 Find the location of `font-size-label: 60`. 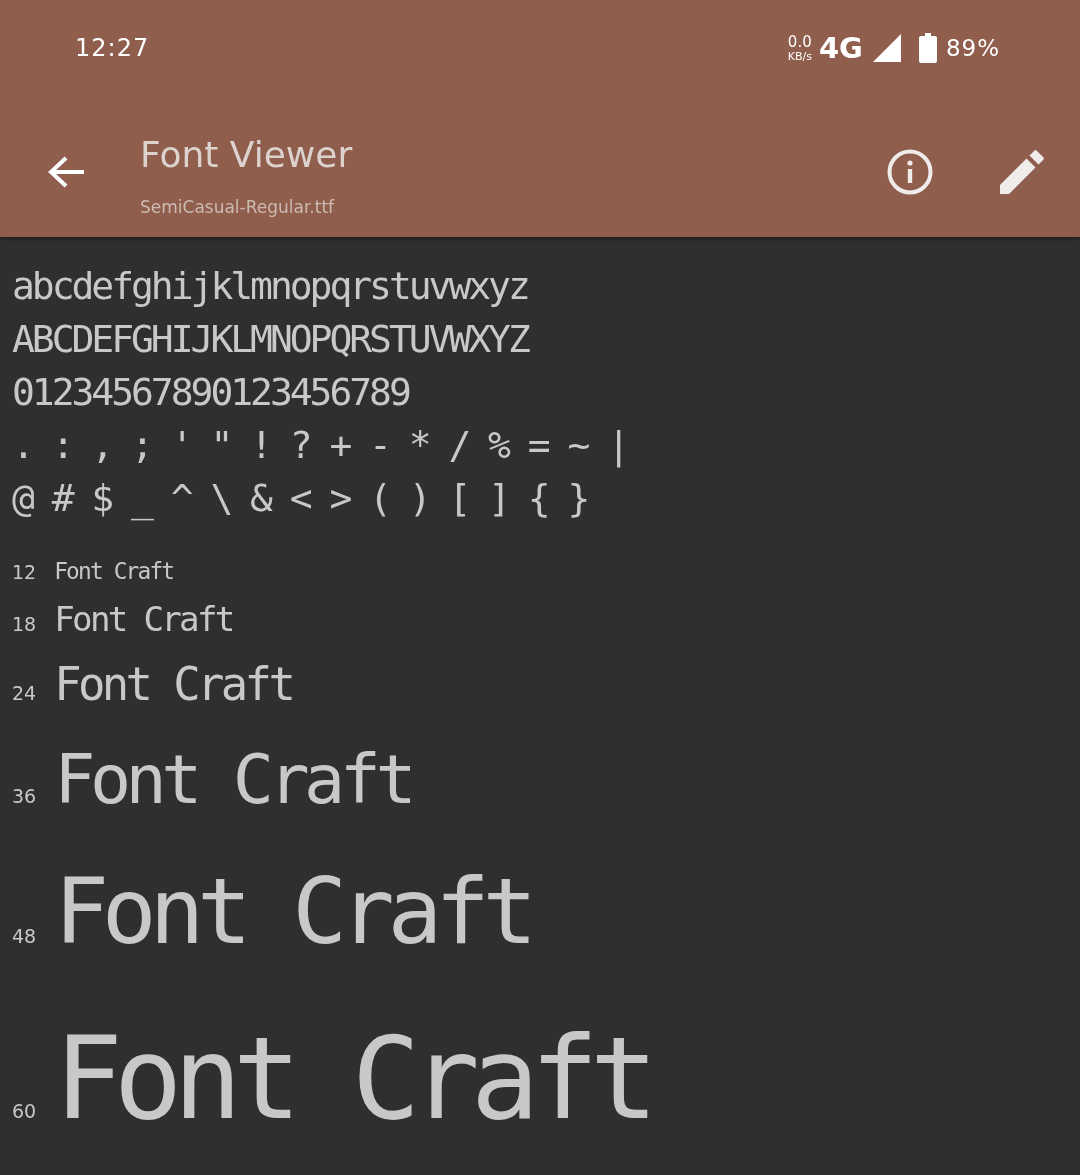

font-size-label: 60 is located at coordinates (24, 1110).